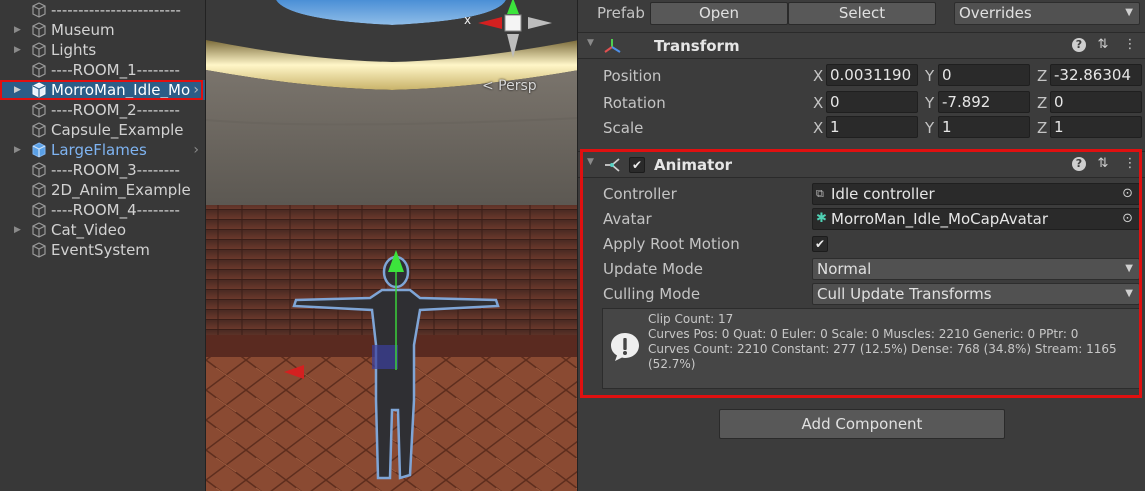  I want to click on hierarchy-item-eventsystem: EventSystem, so click(102, 250).